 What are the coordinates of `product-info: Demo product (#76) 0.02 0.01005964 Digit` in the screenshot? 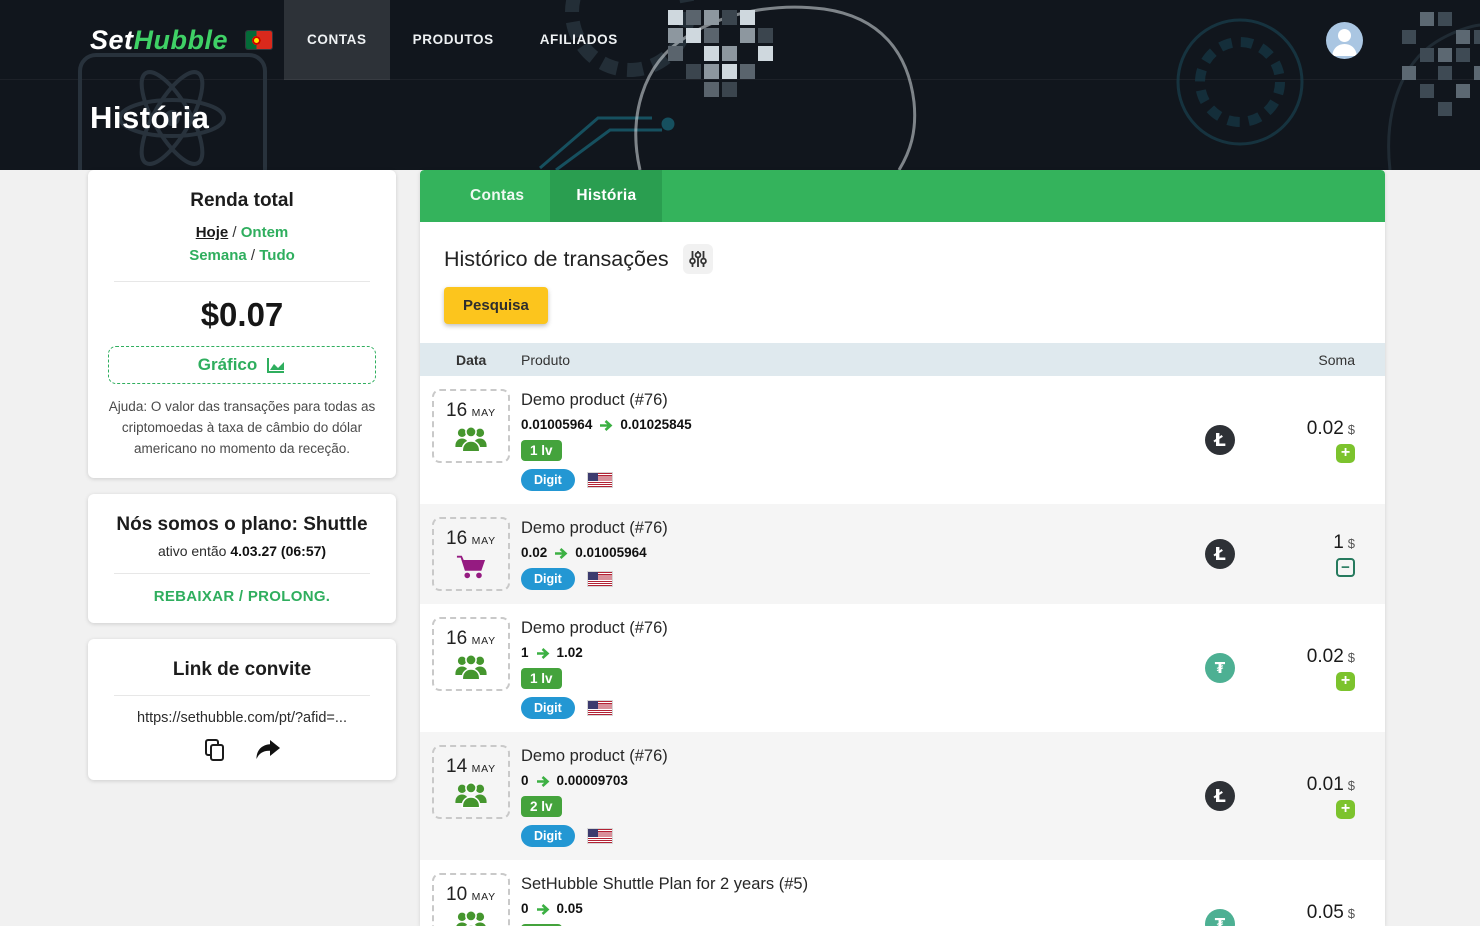 It's located at (594, 553).